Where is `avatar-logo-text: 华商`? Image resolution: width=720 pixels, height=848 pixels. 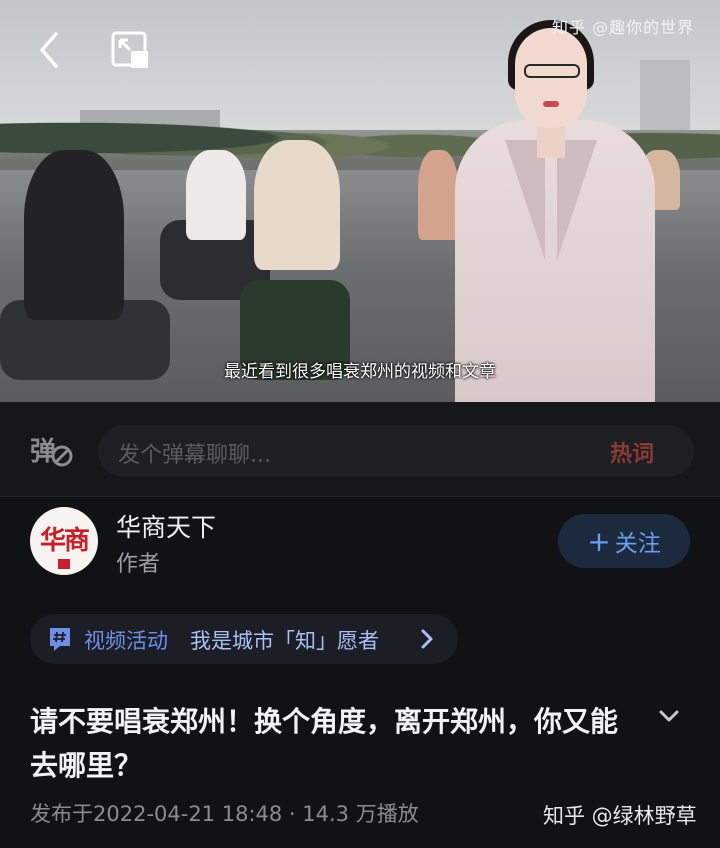 avatar-logo-text: 华商 is located at coordinates (64, 541).